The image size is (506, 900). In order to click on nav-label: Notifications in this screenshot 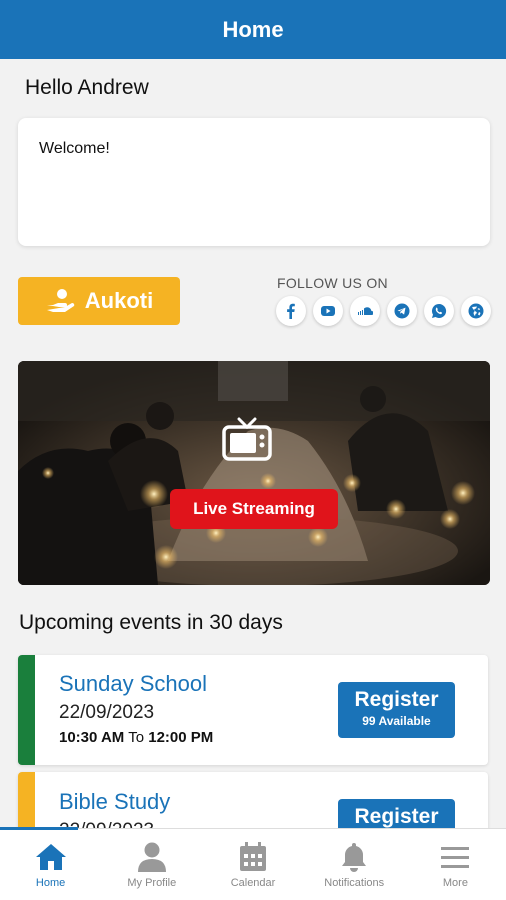, I will do `click(354, 883)`.